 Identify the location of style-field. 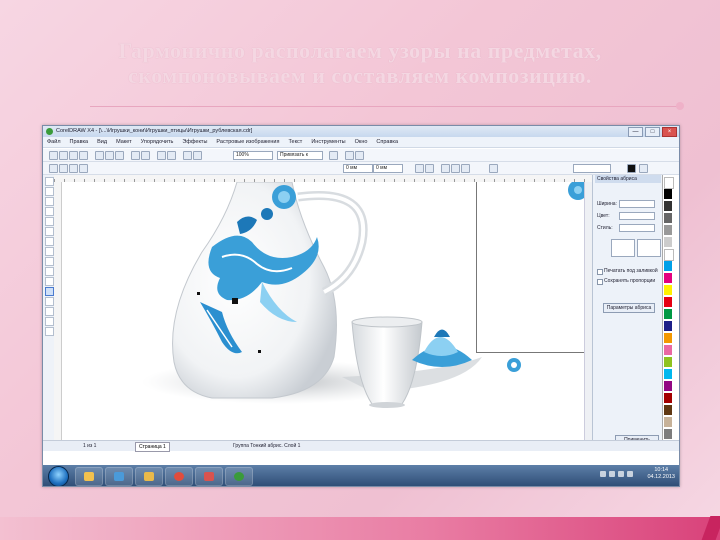
(637, 228).